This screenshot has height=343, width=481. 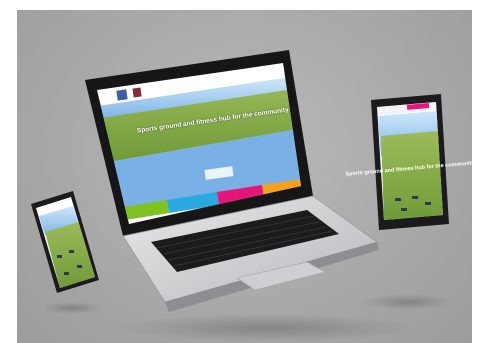 What do you see at coordinates (65, 242) in the screenshot?
I see `phone` at bounding box center [65, 242].